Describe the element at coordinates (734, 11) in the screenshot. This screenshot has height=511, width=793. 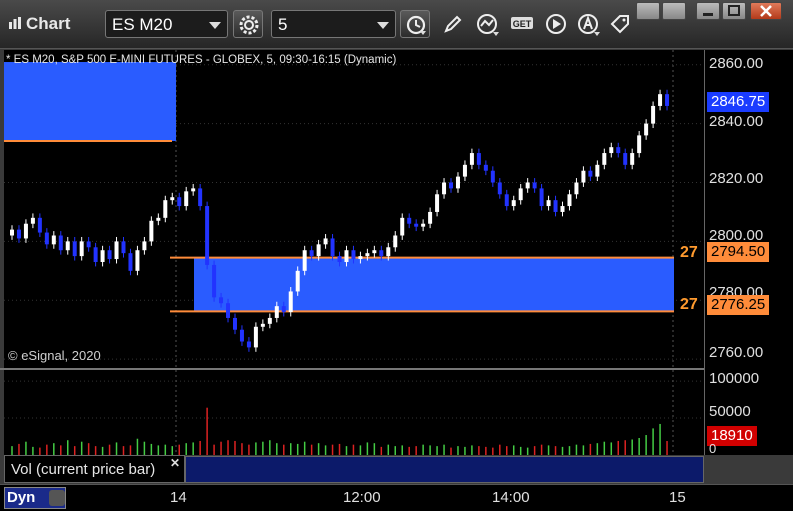
I see `maximize-button` at that location.